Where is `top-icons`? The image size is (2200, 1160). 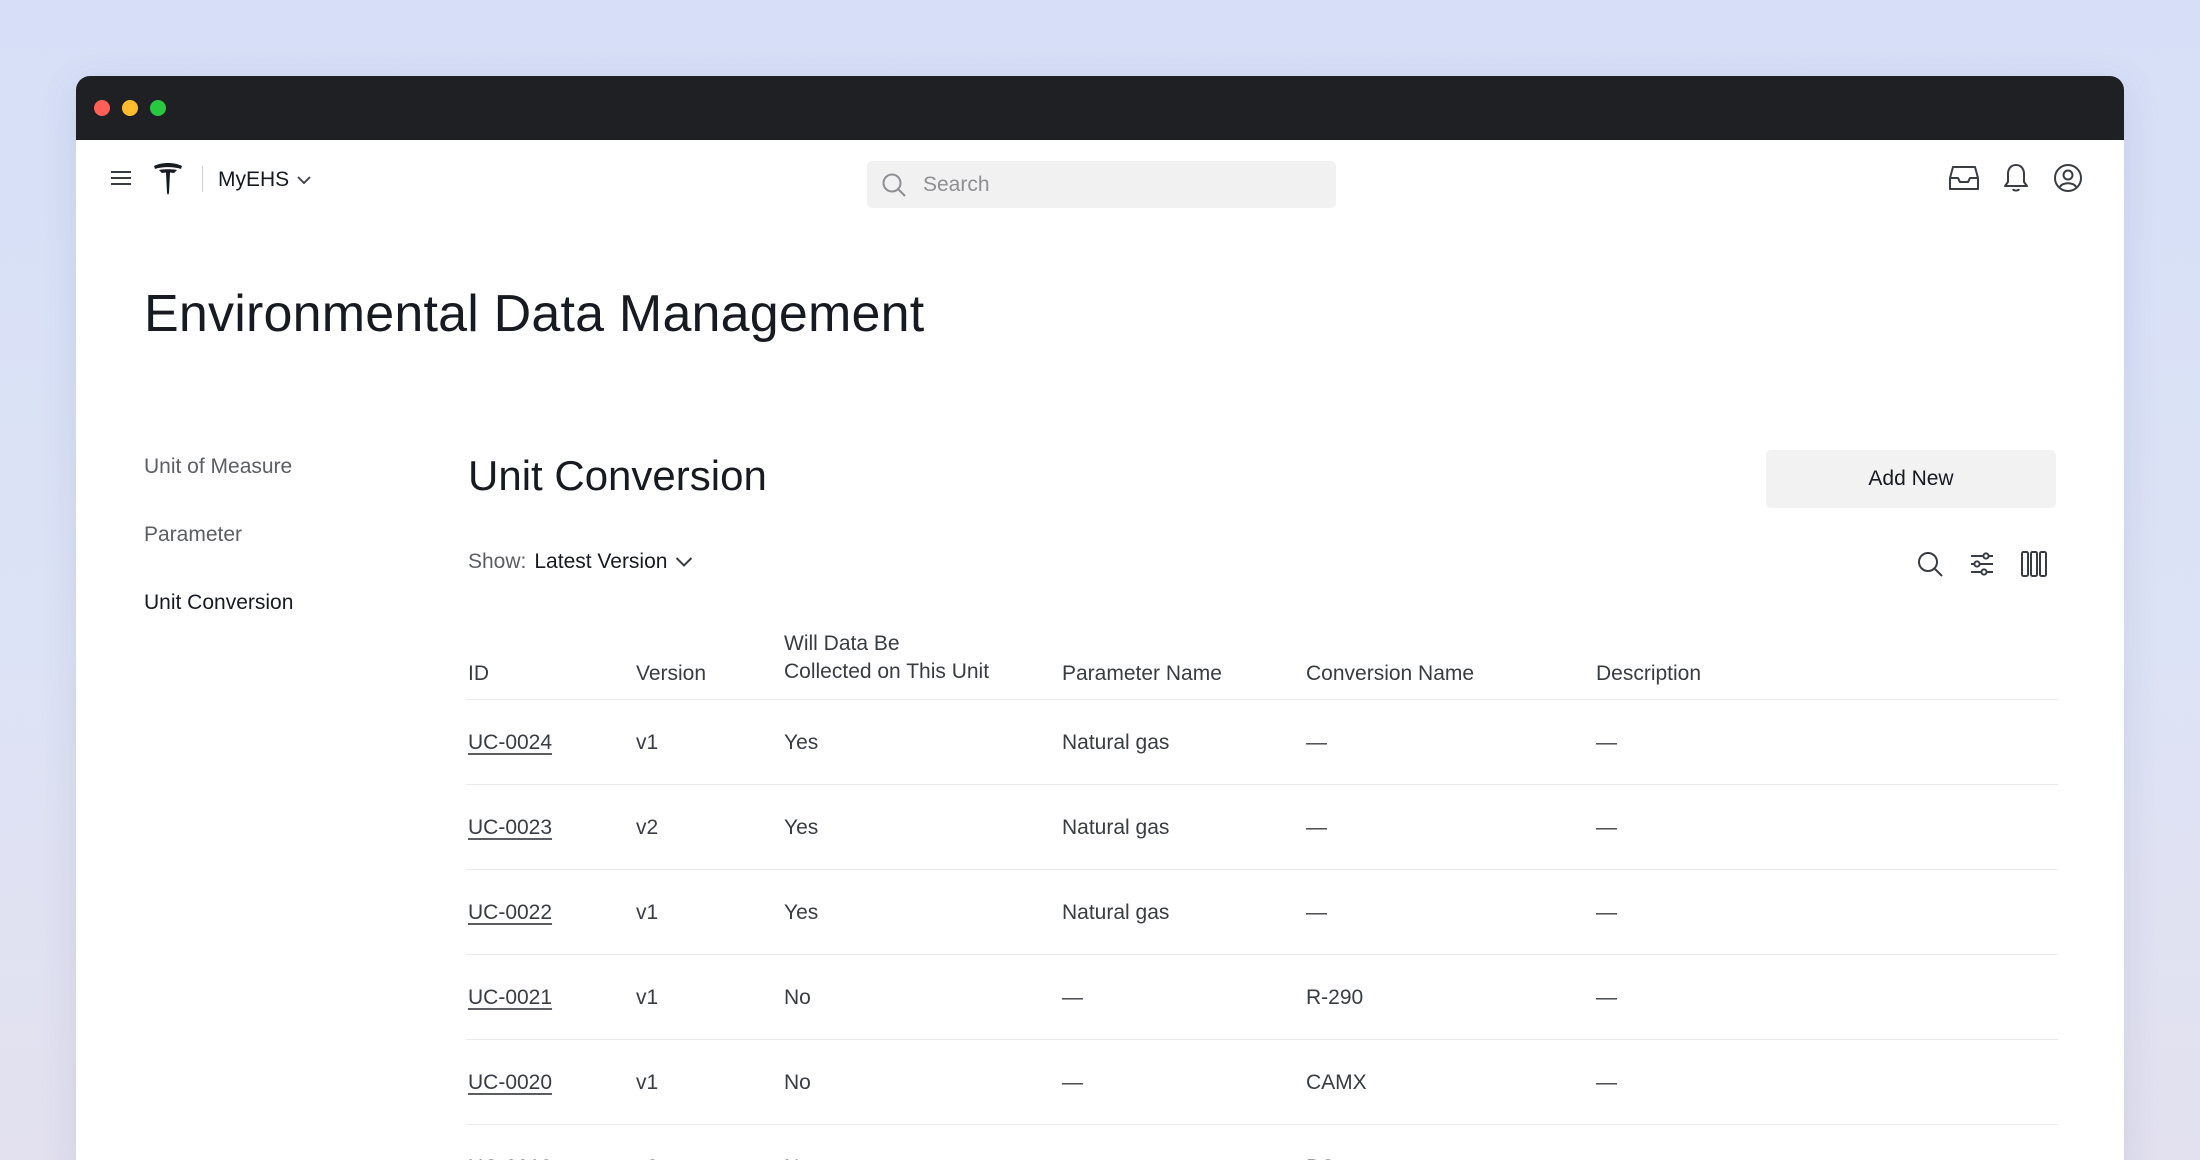 top-icons is located at coordinates (2016, 178).